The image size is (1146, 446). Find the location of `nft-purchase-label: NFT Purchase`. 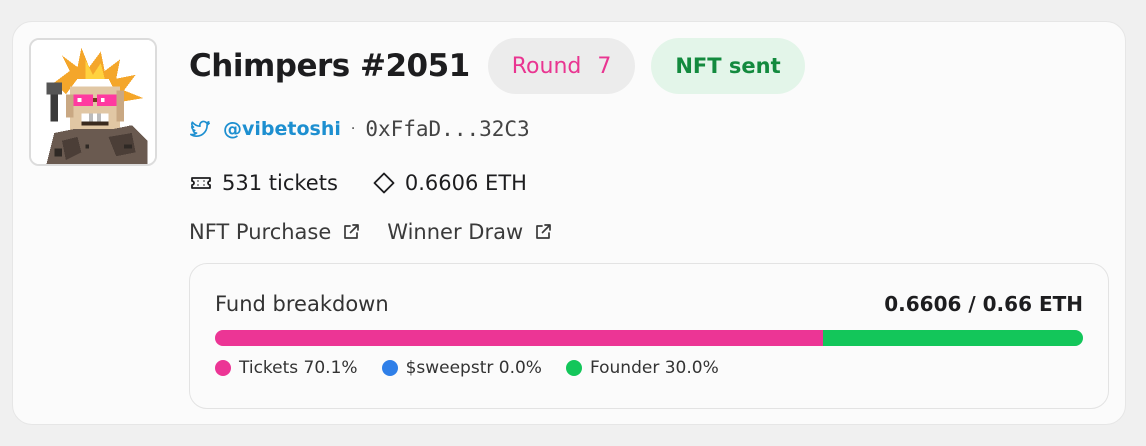

nft-purchase-label: NFT Purchase is located at coordinates (260, 232).